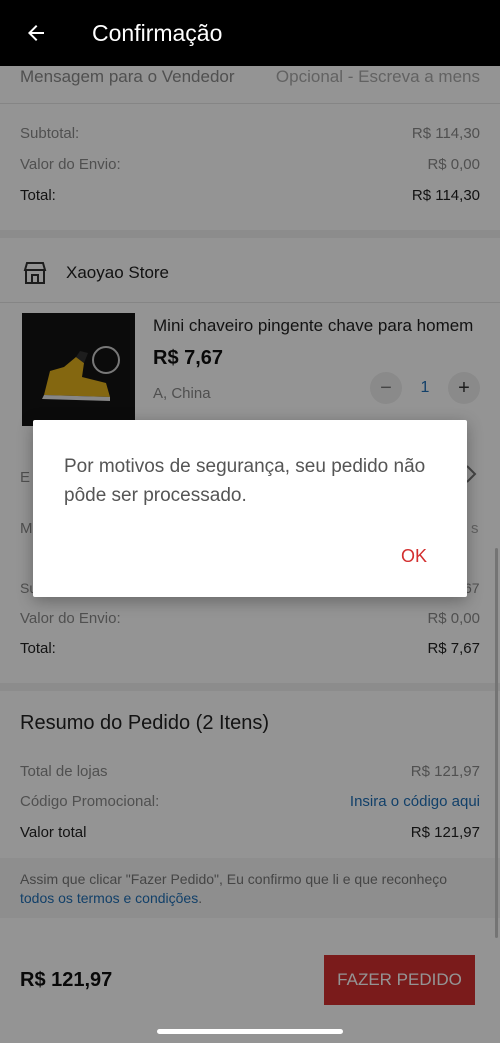  I want to click on home-indicator, so click(250, 1031).